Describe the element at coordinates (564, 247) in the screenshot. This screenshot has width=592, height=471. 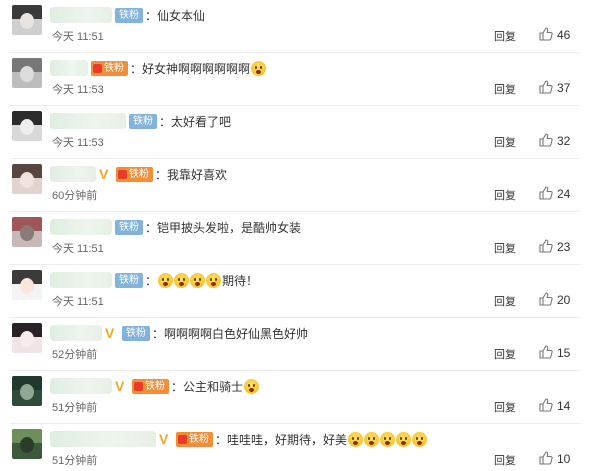
I see `like-count: 23` at that location.